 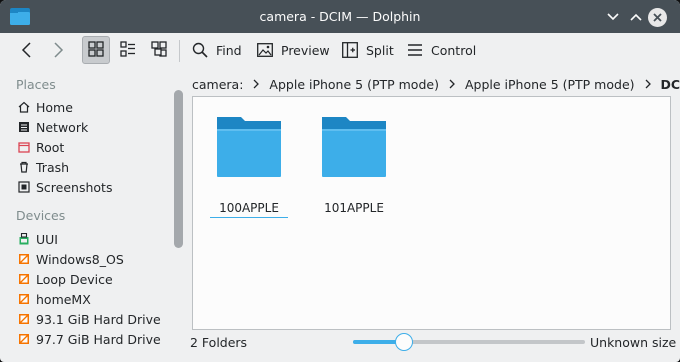 I want to click on hamburger-menu-icon, so click(x=415, y=50).